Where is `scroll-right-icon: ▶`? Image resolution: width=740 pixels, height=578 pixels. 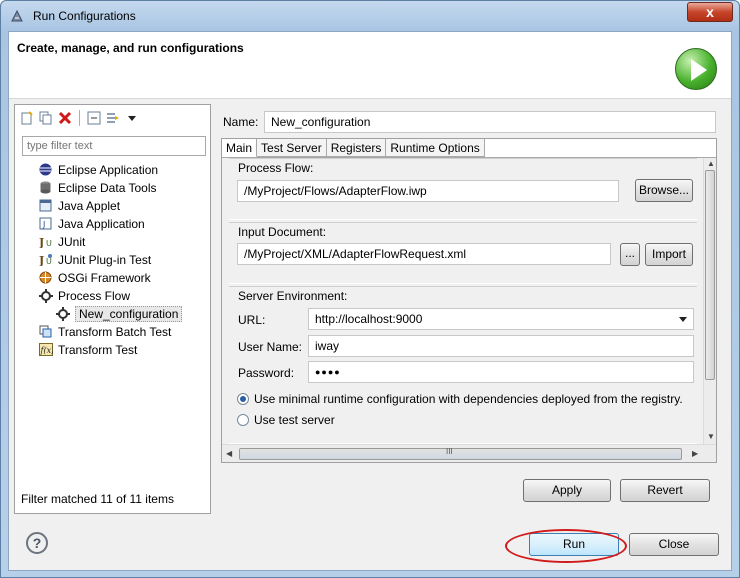
scroll-right-icon: ▶ is located at coordinates (695, 453).